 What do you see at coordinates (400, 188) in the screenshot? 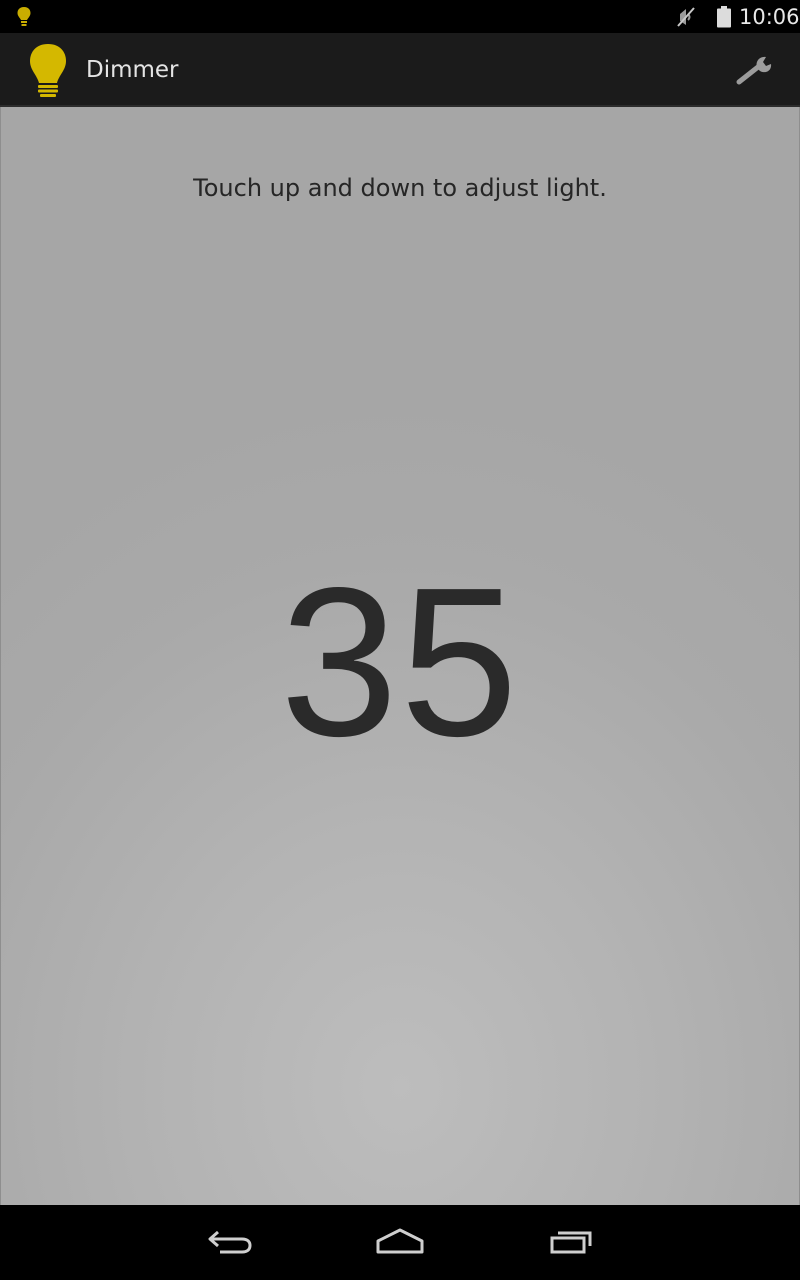
I see `instruction-text: Touch up and down to adjust light.` at bounding box center [400, 188].